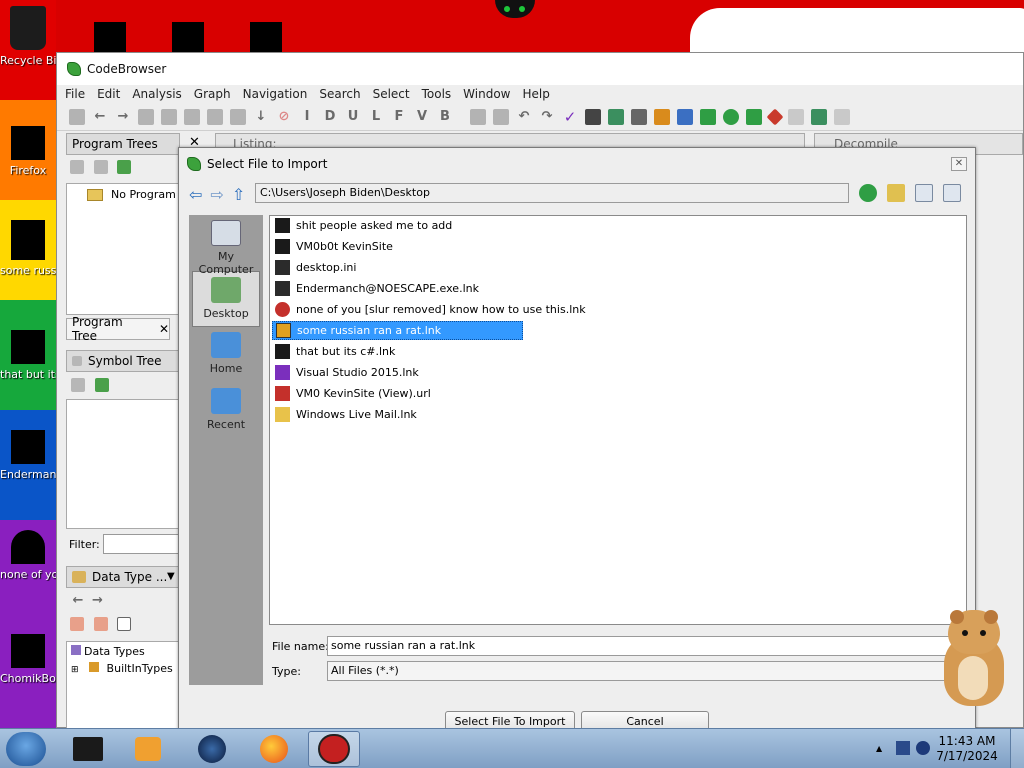  I want to click on dialog-titlebar: Select File to Import, so click(577, 164).